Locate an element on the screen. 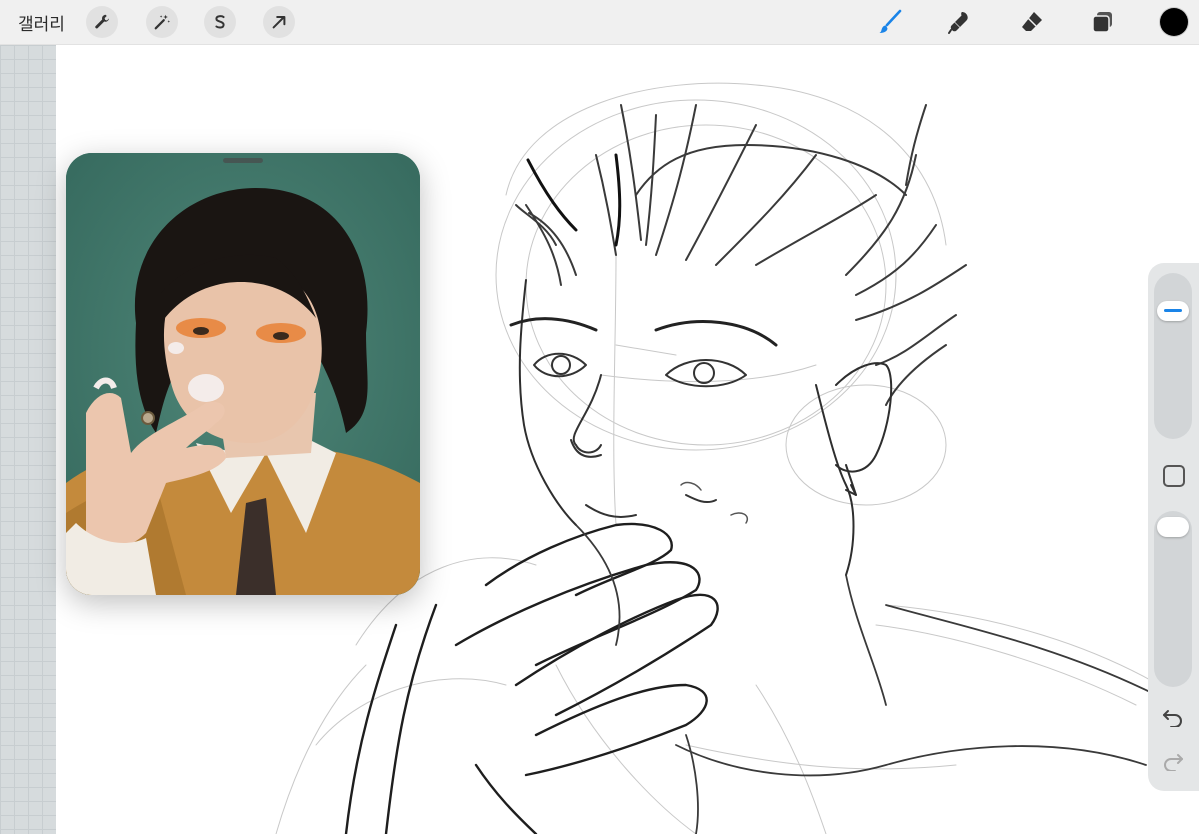  brush-sidebar is located at coordinates (1173, 527).